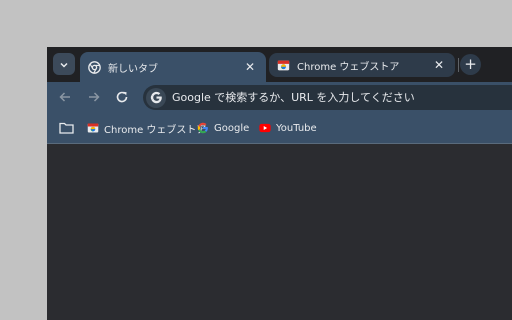  What do you see at coordinates (296, 128) in the screenshot?
I see `bookmark-label: YouTube` at bounding box center [296, 128].